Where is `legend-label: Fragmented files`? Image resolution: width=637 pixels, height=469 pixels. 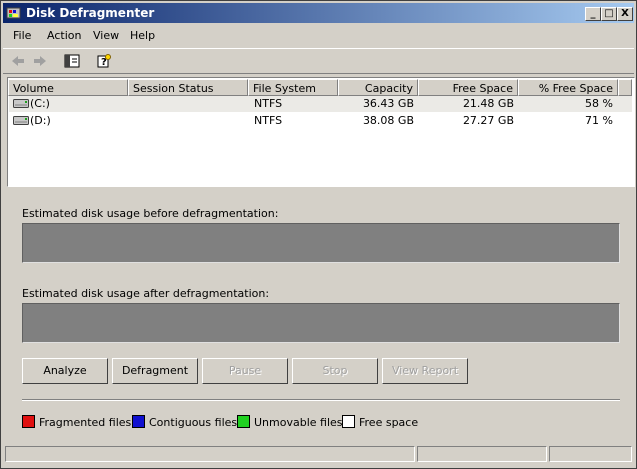 legend-label: Fragmented files is located at coordinates (85, 422).